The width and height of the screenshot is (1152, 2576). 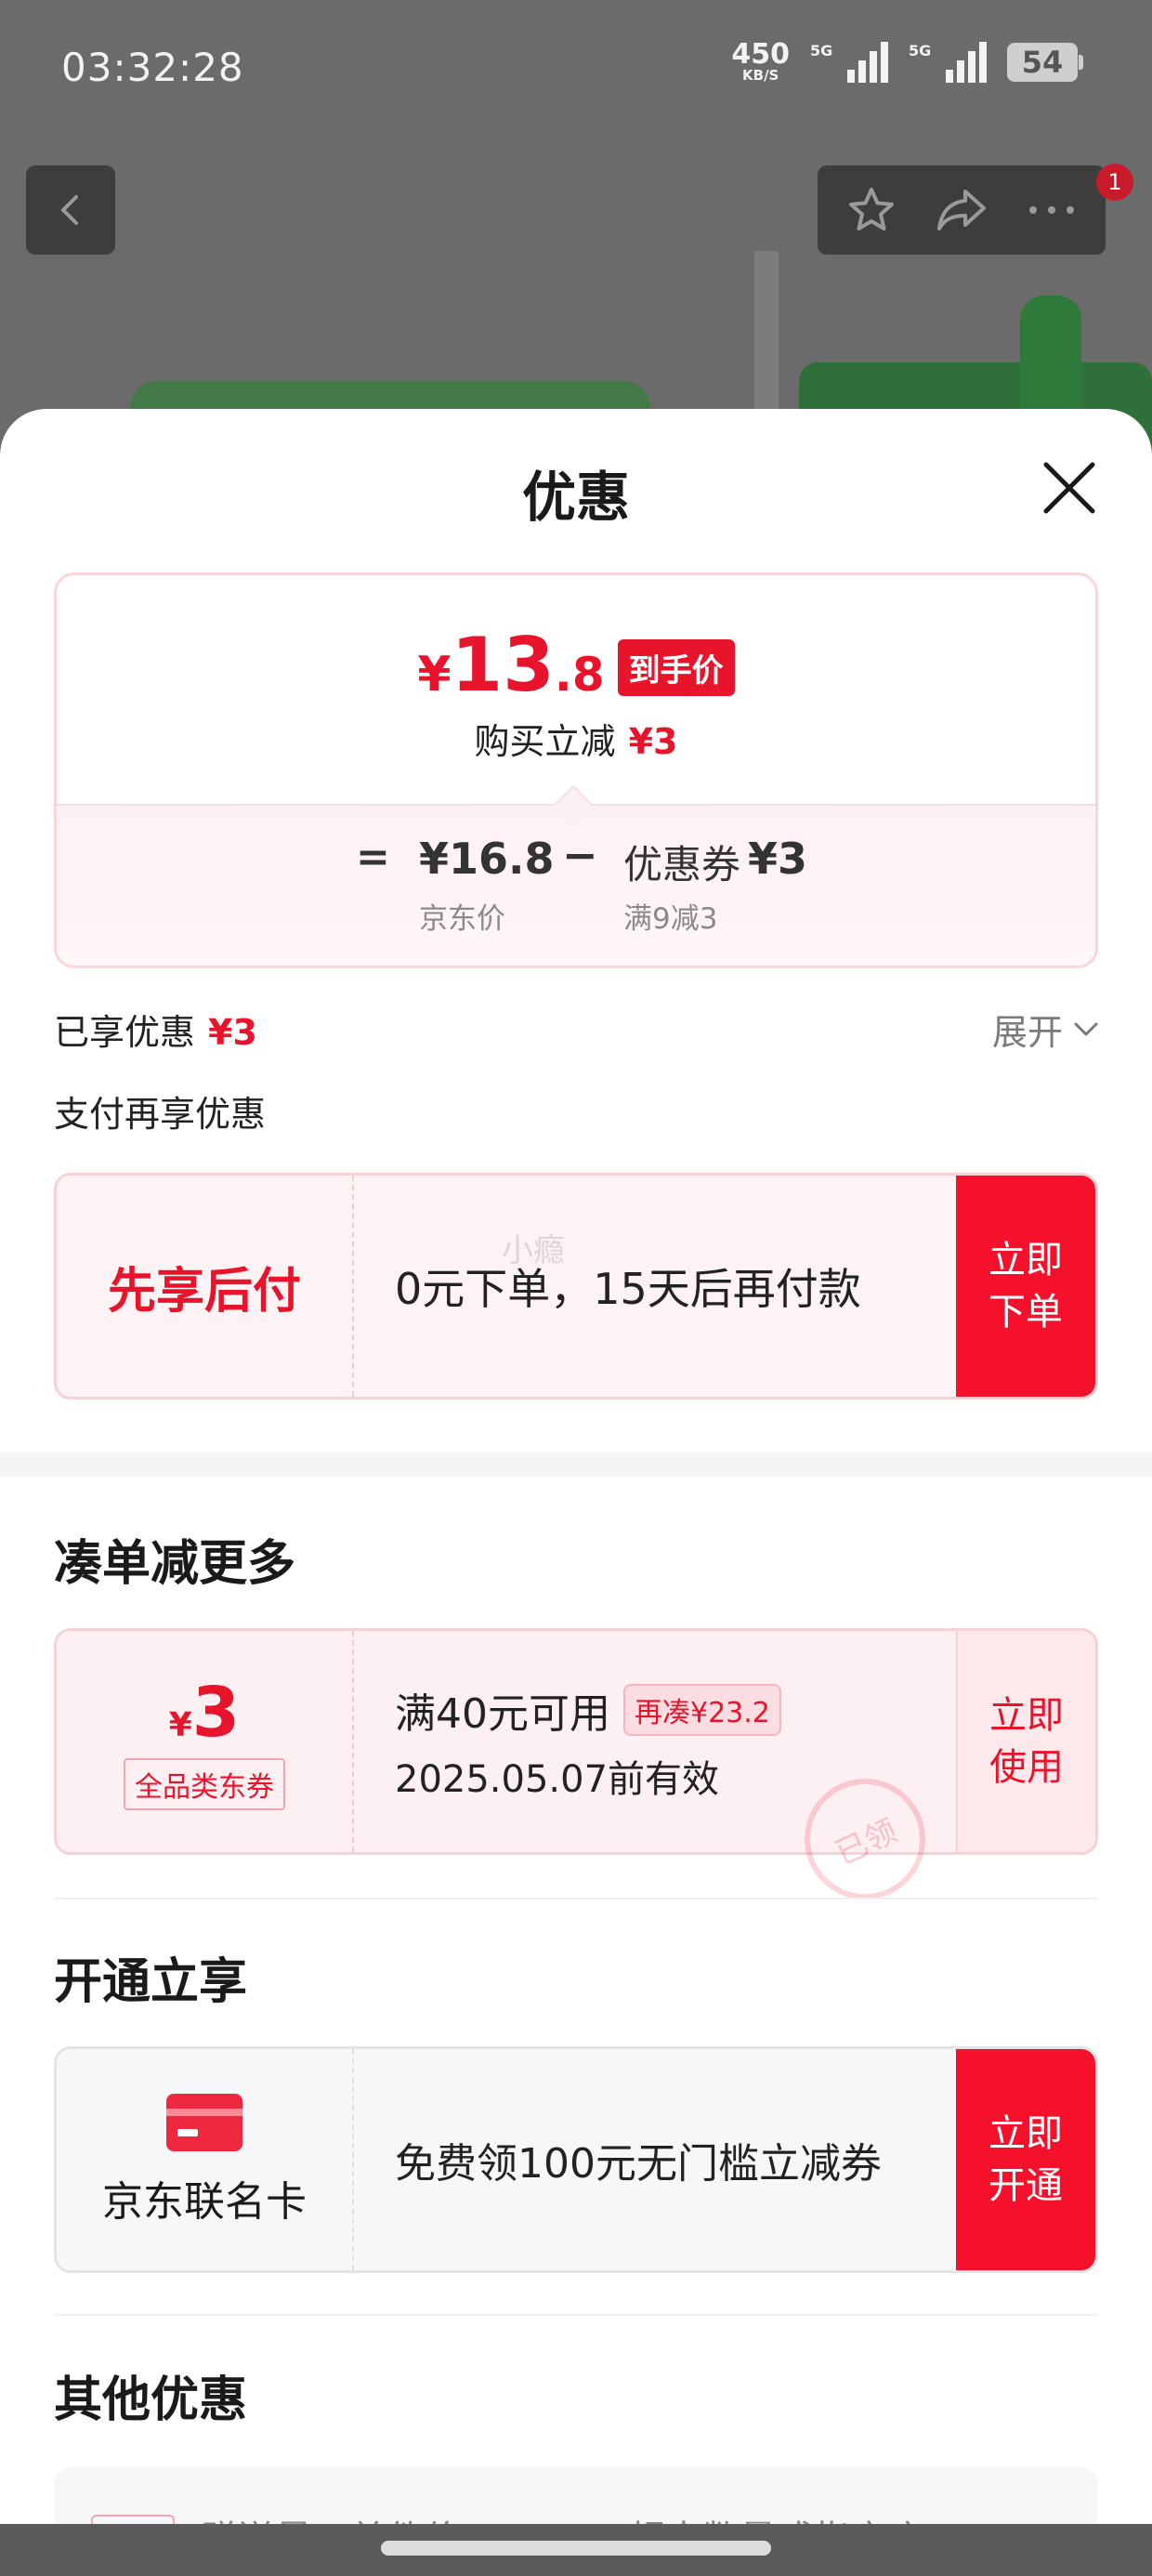 I want to click on expand-toggle: 展开, so click(x=1046, y=1029).